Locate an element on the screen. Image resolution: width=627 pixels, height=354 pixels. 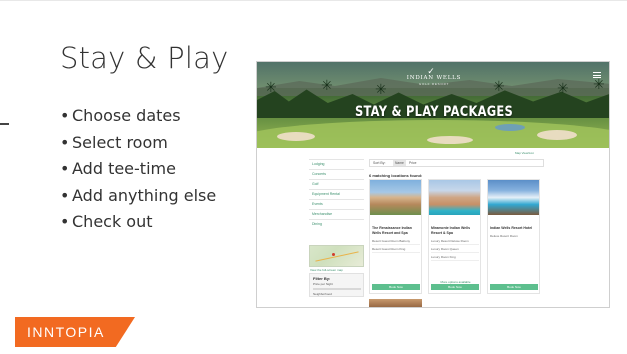
map-road is located at coordinates (337, 256).